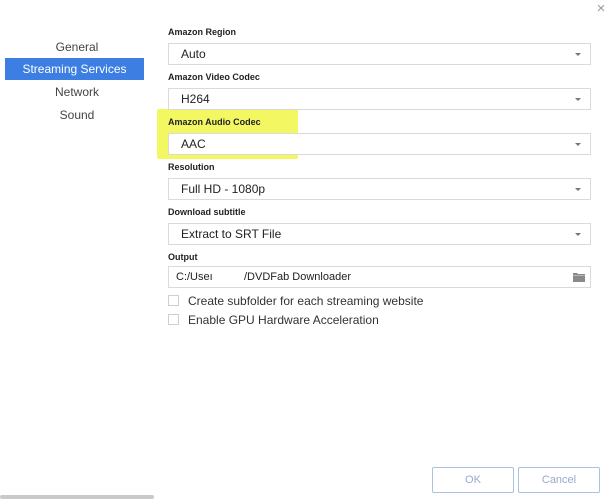  I want to click on close-icon: ×, so click(601, 9).